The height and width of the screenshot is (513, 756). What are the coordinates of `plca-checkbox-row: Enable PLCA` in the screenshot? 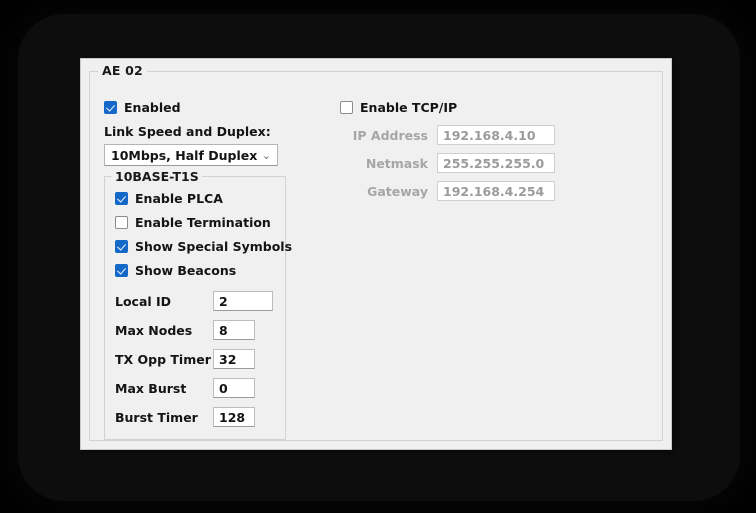 It's located at (195, 198).